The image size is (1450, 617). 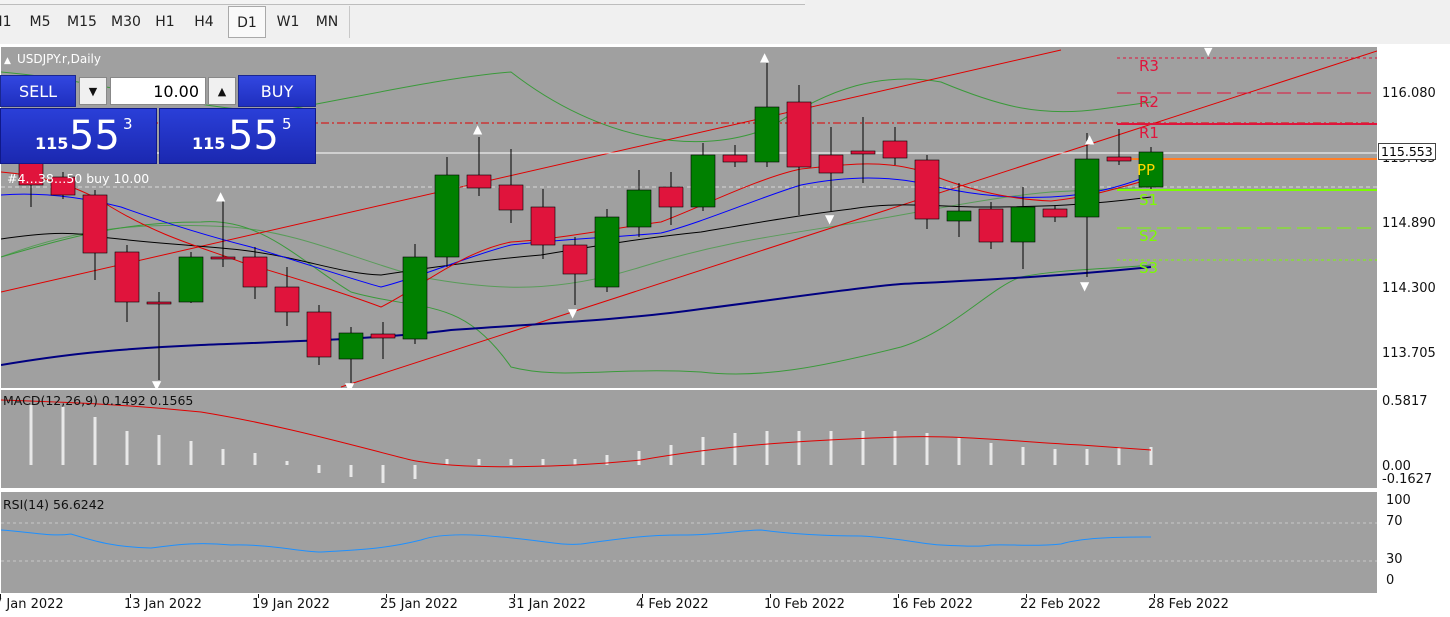 I want to click on tf-mn-label: MN, so click(x=327, y=22).